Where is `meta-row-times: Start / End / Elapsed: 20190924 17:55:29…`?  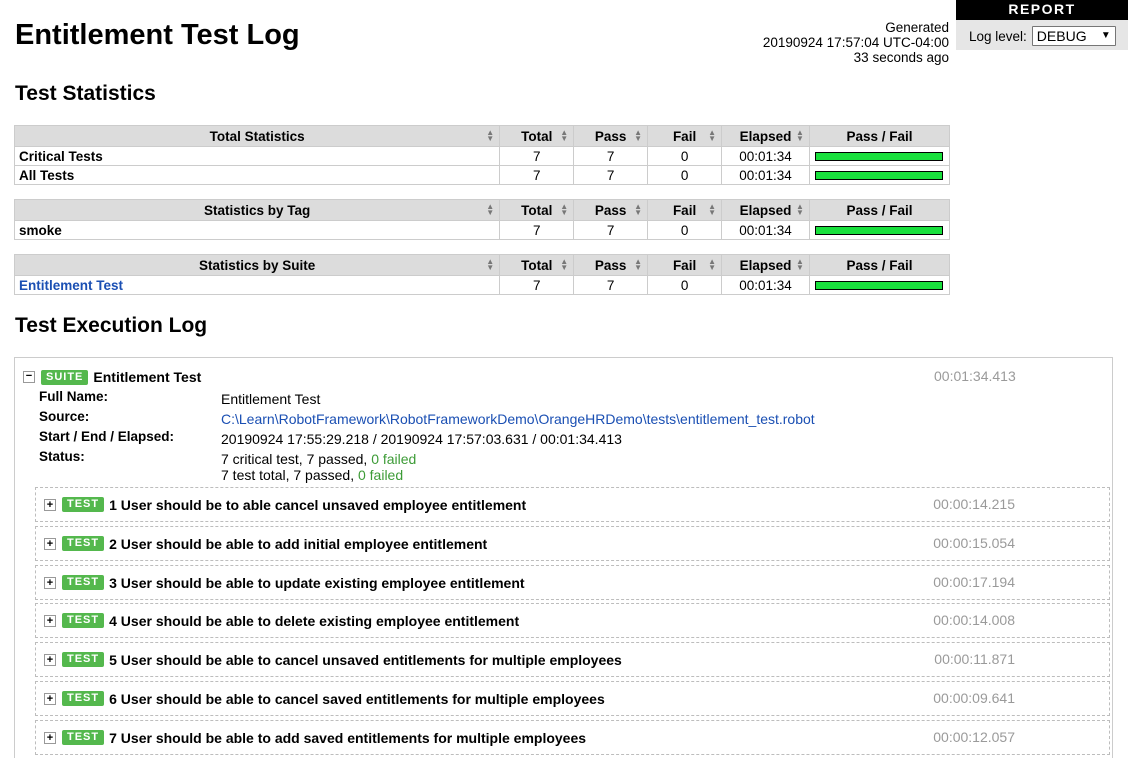
meta-row-times: Start / End / Elapsed: 20190924 17:55:29… is located at coordinates (427, 439).